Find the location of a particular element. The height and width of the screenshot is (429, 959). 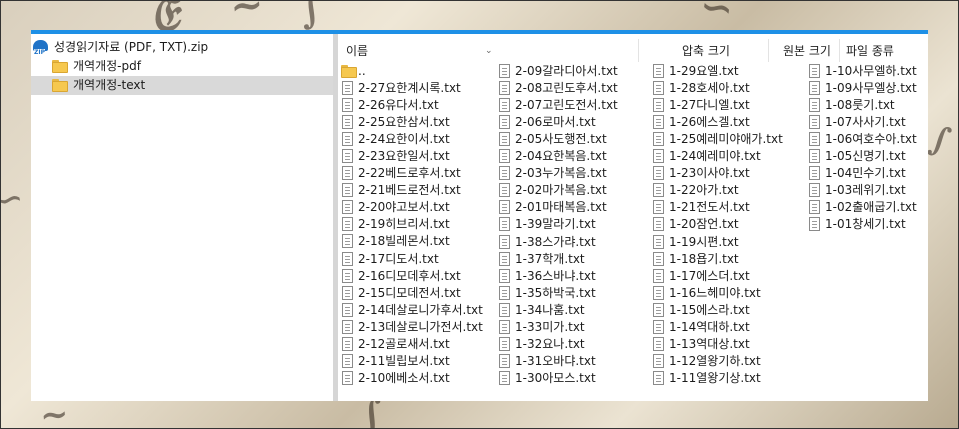

file-name: 1-08룻기.txt is located at coordinates (860, 105).